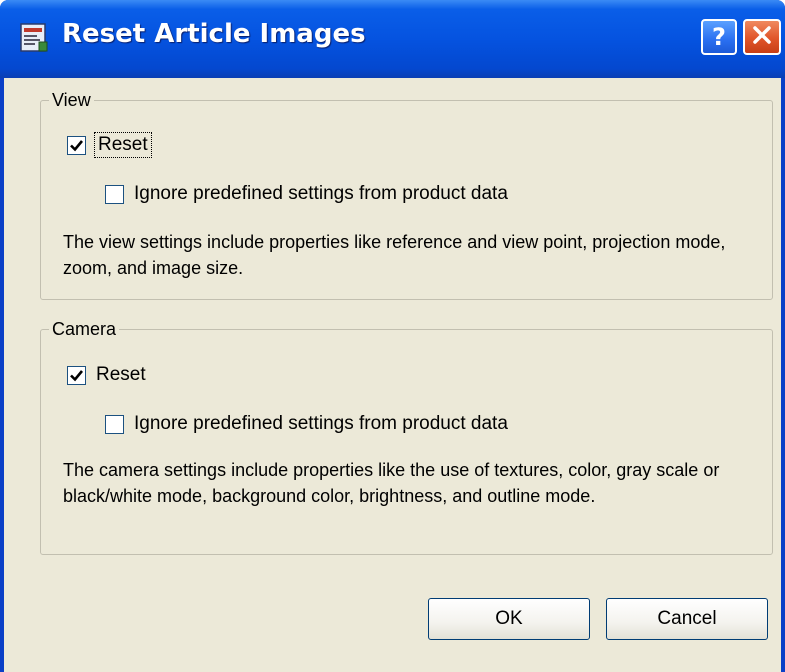  I want to click on ok-button: OK, so click(509, 619).